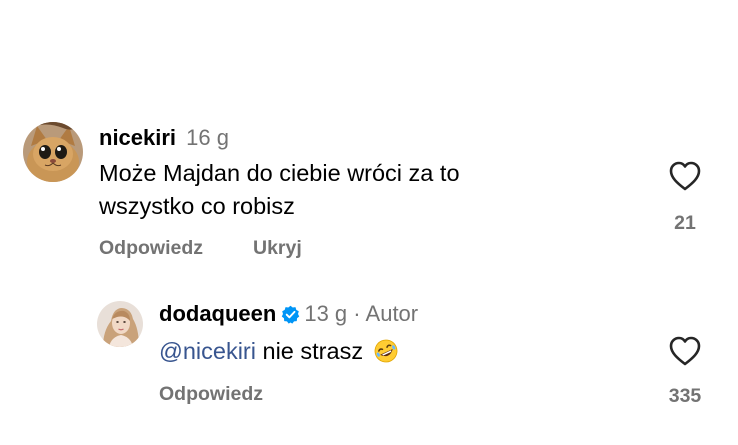 Image resolution: width=738 pixels, height=445 pixels. What do you see at coordinates (277, 248) in the screenshot?
I see `hide-button: Ukryj` at bounding box center [277, 248].